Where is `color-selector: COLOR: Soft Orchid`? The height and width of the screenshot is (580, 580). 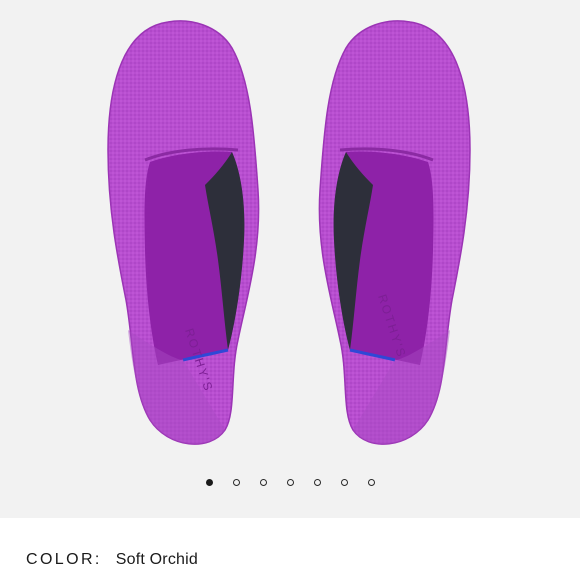
color-selector: COLOR: Soft Orchid is located at coordinates (112, 560).